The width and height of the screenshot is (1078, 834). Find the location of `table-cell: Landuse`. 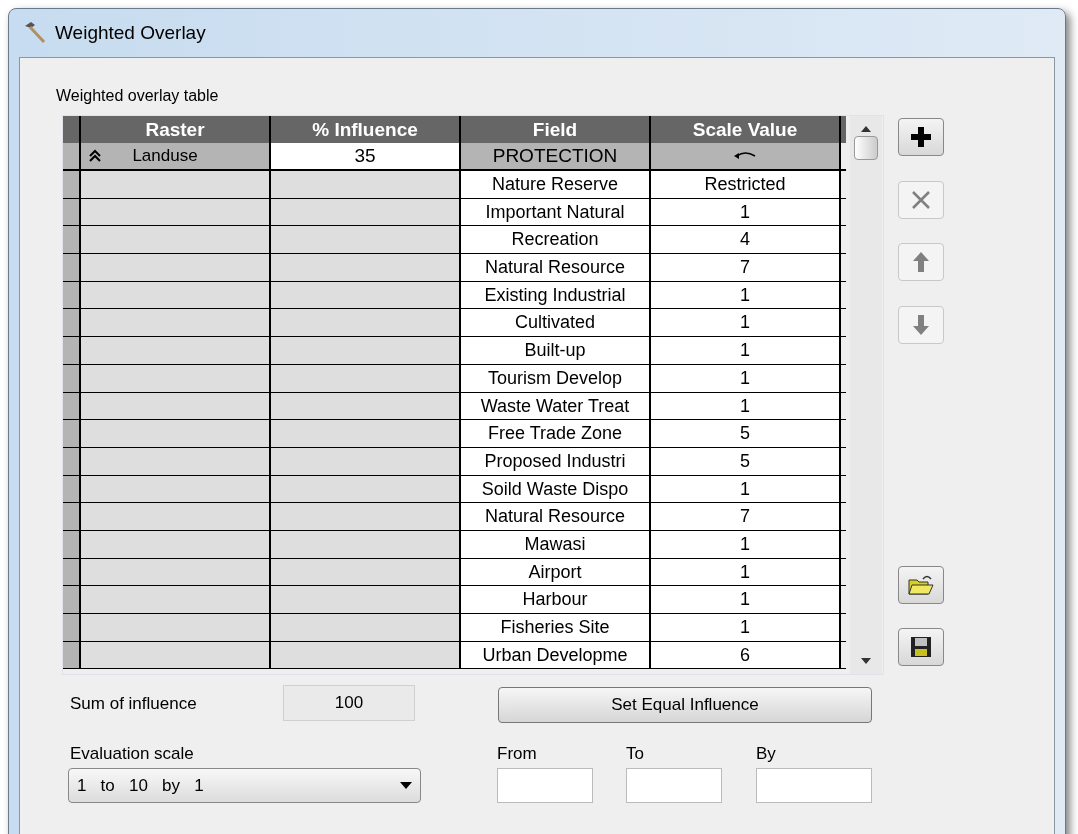

table-cell: Landuse is located at coordinates (176, 156).